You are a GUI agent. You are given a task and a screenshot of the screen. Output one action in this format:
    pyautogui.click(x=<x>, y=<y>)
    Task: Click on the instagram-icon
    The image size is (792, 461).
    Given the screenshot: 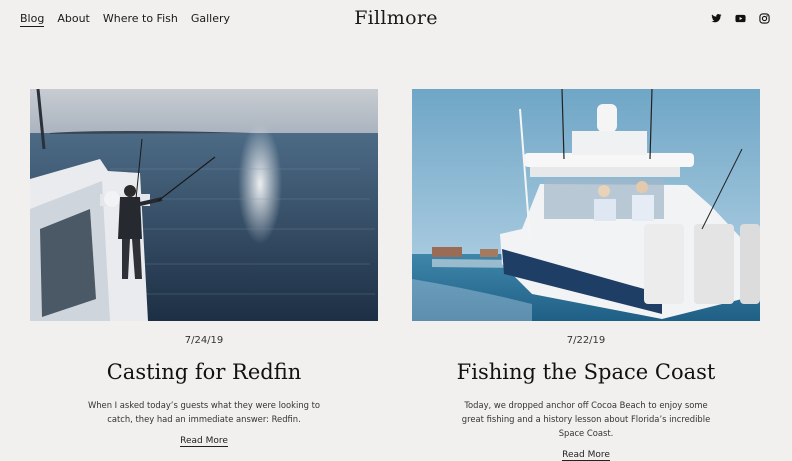 What is the action you would take?
    pyautogui.click(x=764, y=18)
    